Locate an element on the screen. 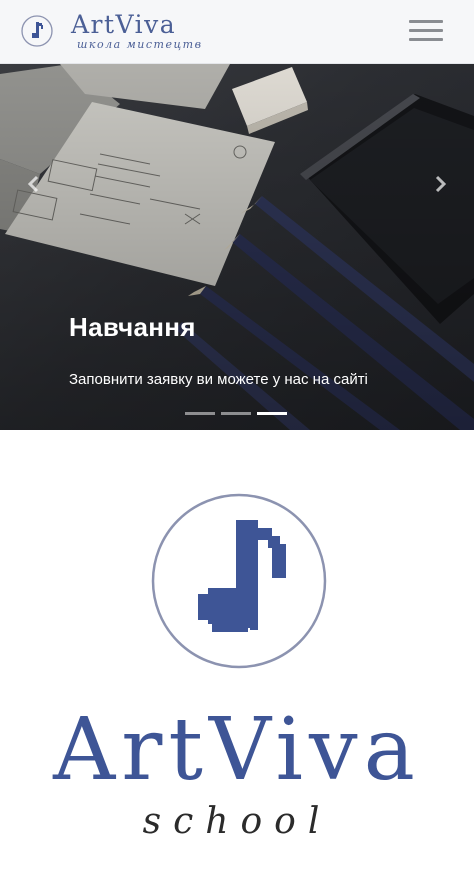 Image resolution: width=474 pixels, height=889 pixels. logo-wordmark: ArtViva is located at coordinates (237, 750).